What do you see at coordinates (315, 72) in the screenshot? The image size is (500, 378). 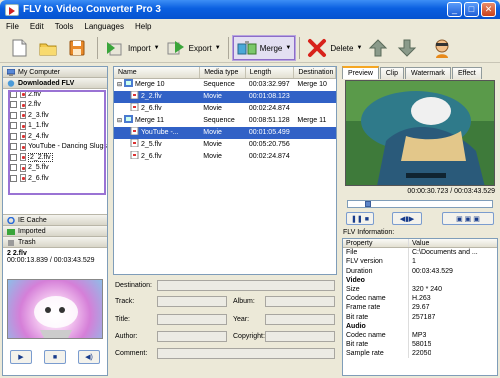 I see `col-destination: Destination` at bounding box center [315, 72].